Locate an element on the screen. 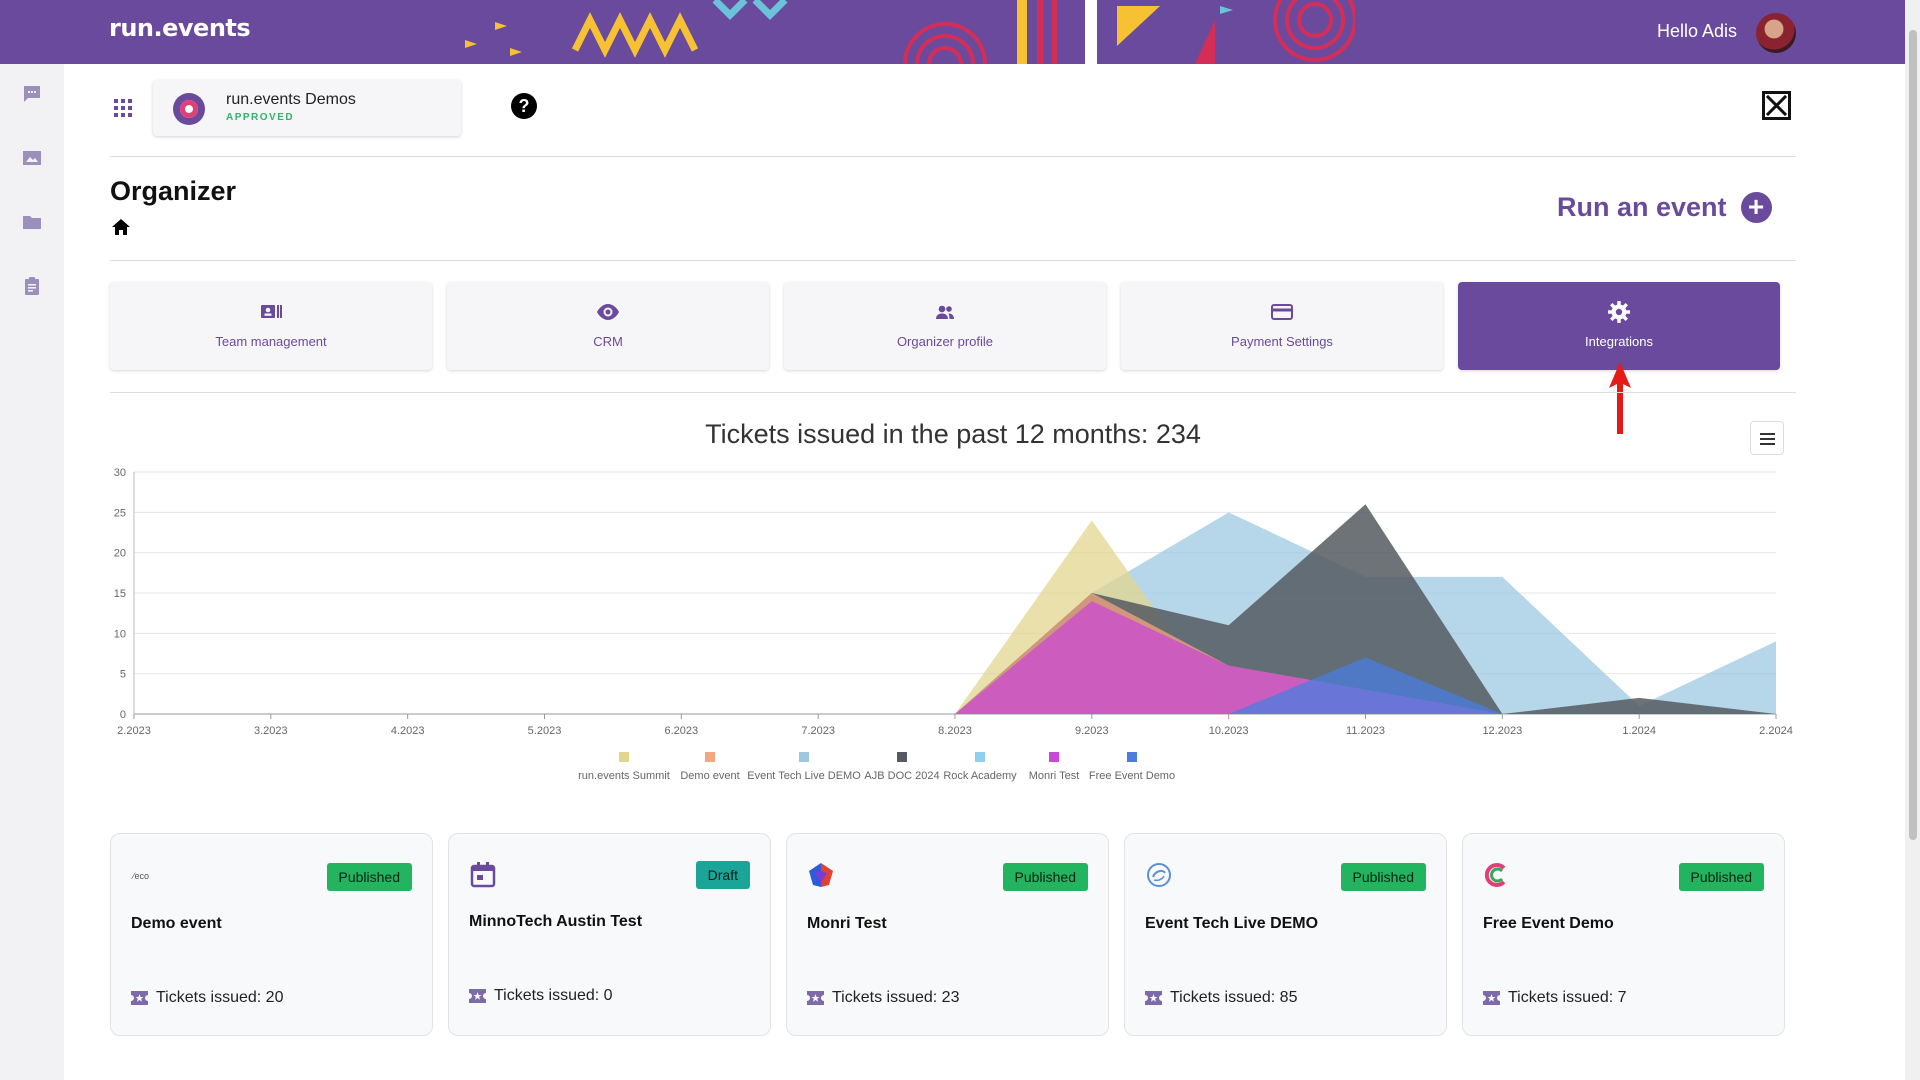 The image size is (1920, 1080). y-tick-label: 10 is located at coordinates (120, 634).